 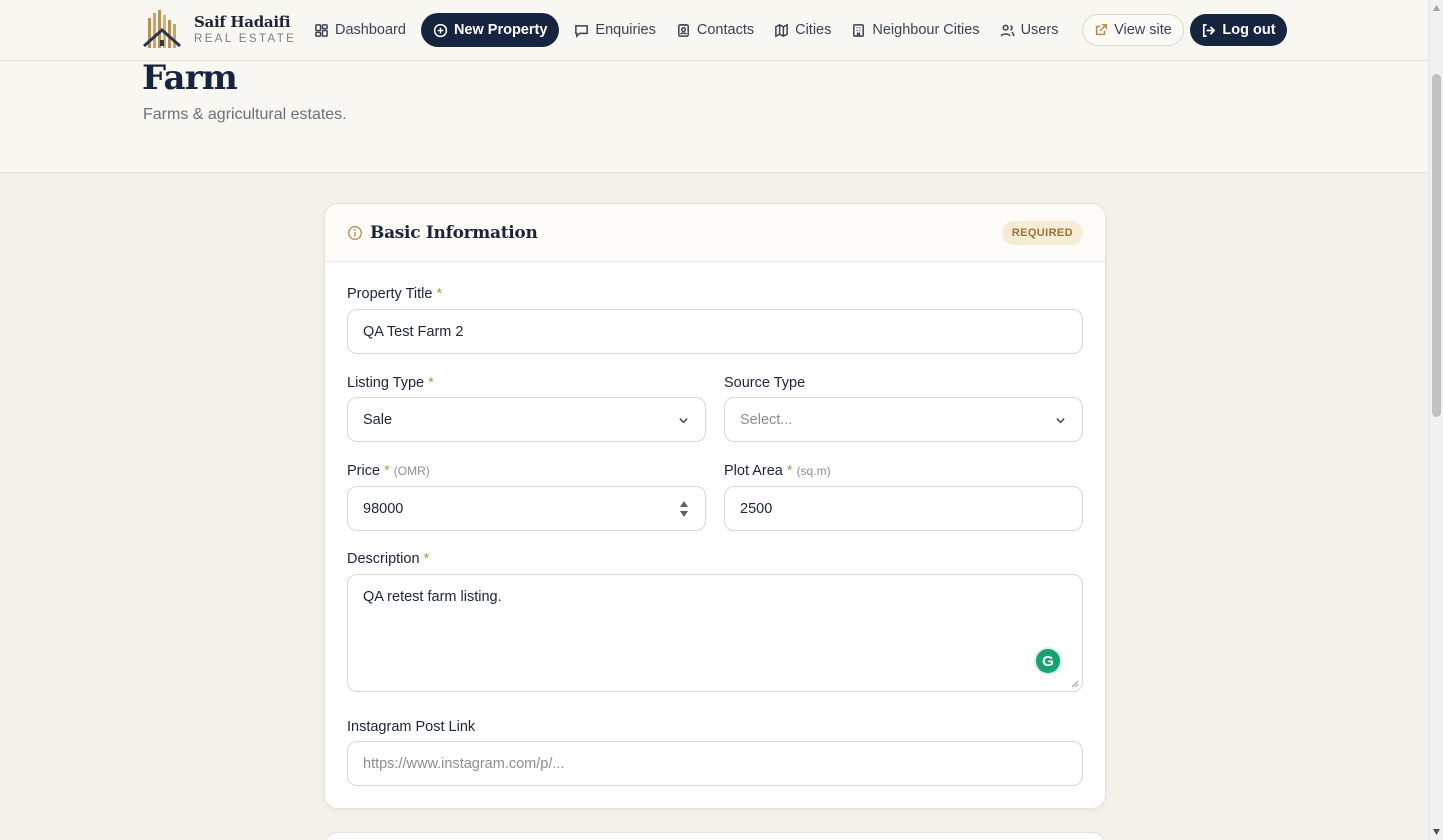 I want to click on scrollbar-thumb, so click(x=1436, y=245).